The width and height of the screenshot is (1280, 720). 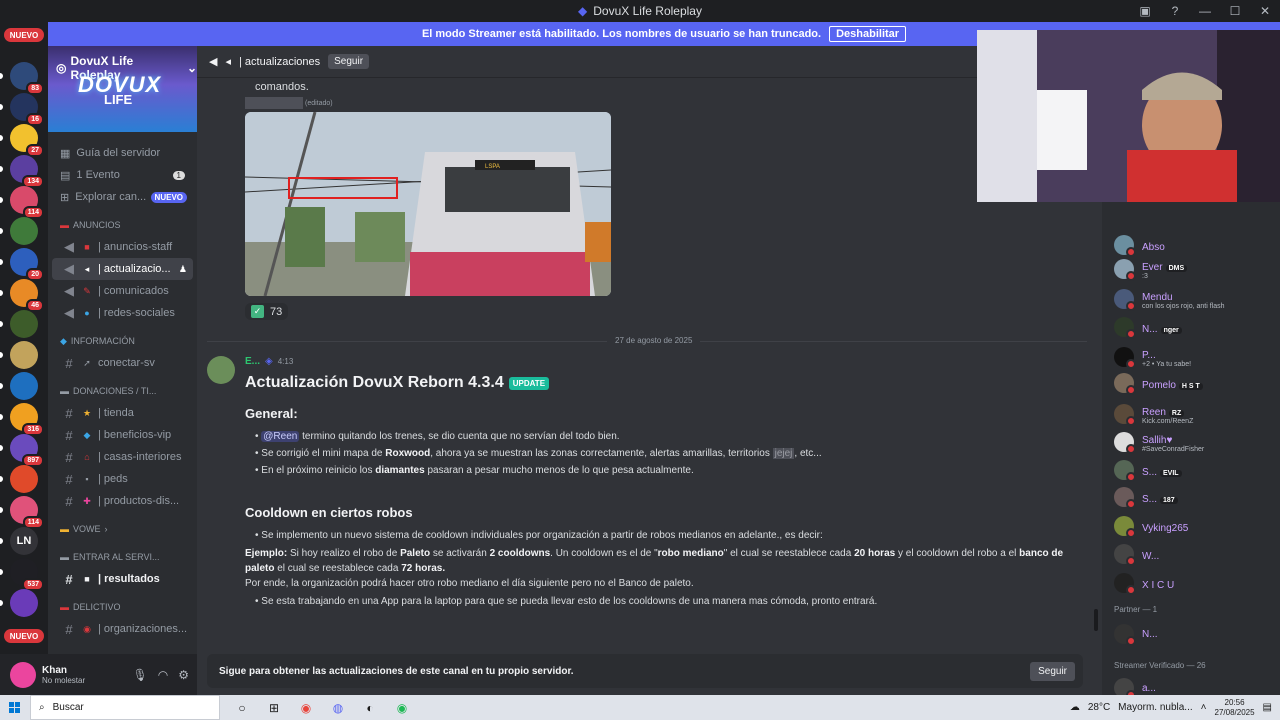 I want to click on clock: 20:56 27/08/2025, so click(x=1235, y=708).